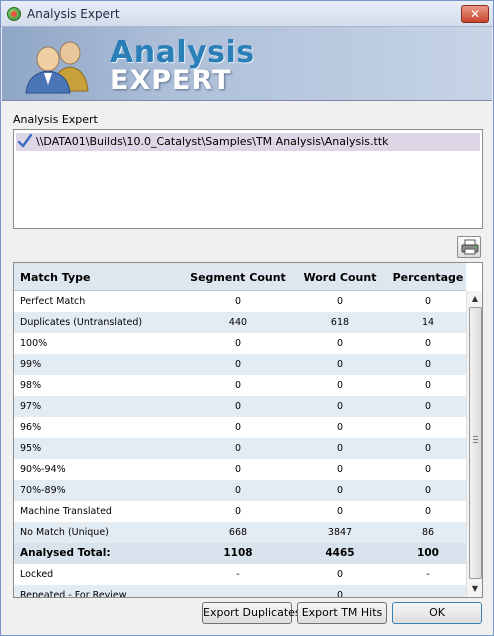  Describe the element at coordinates (57, 67) in the screenshot. I see `users-icon` at that location.